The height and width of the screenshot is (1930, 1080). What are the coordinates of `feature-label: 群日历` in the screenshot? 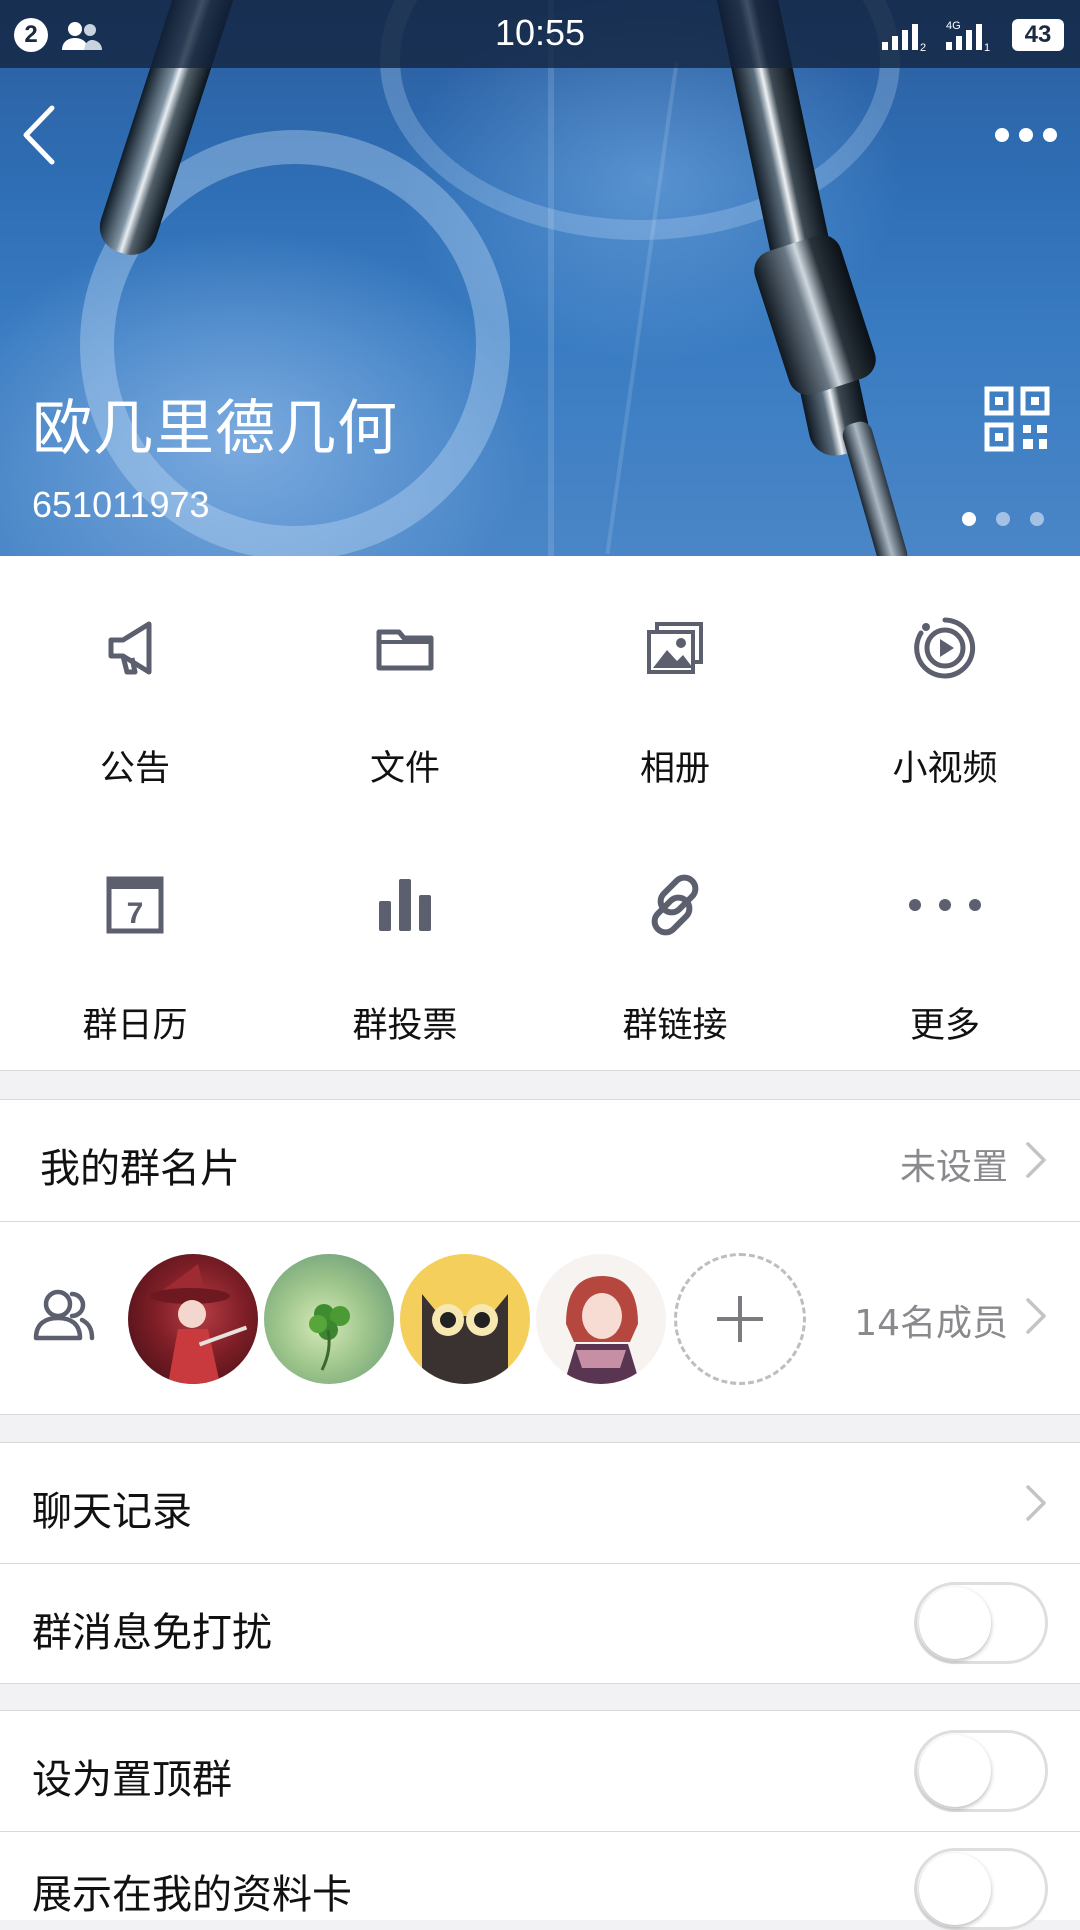 It's located at (135, 1026).